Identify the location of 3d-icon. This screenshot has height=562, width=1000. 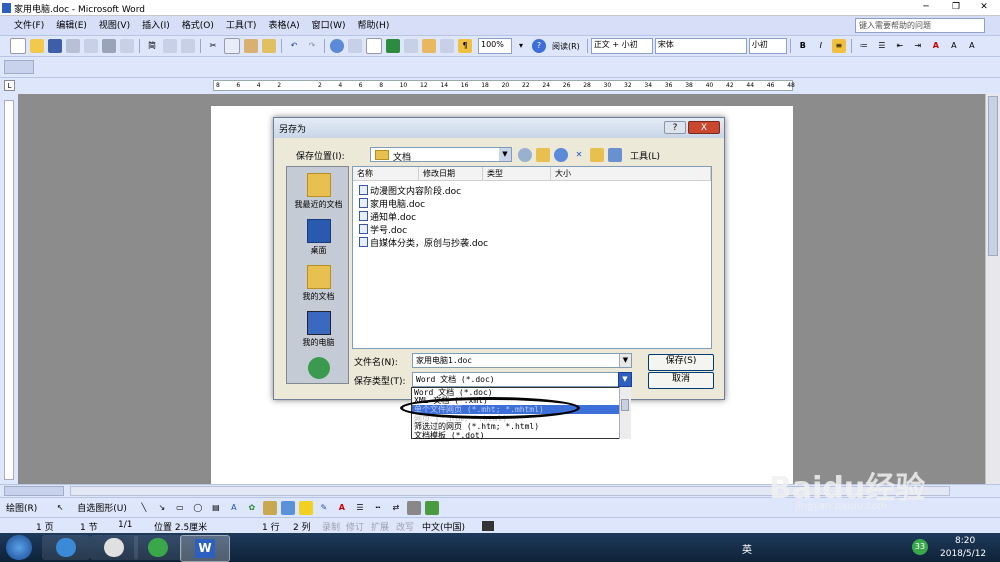
(431, 507).